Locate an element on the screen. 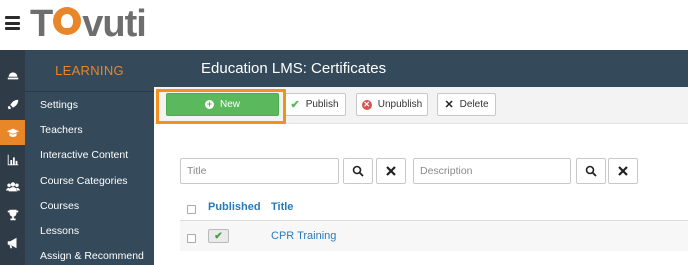 Image resolution: width=688 pixels, height=265 pixels. description-clear-button is located at coordinates (623, 171).